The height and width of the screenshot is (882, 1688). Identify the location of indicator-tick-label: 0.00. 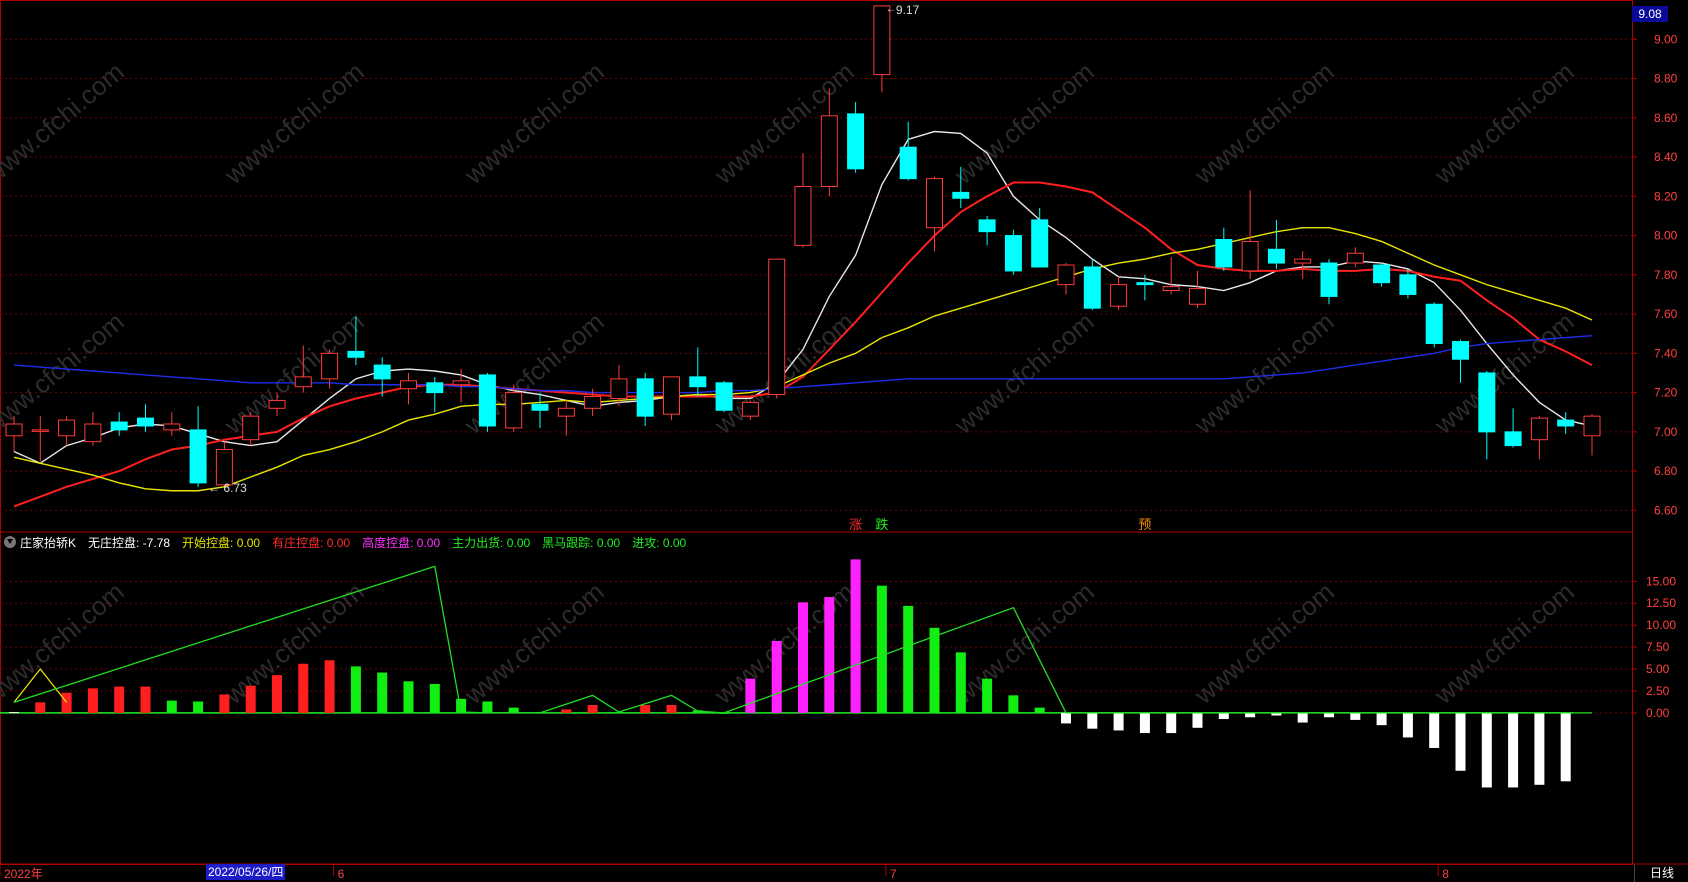
(1658, 713).